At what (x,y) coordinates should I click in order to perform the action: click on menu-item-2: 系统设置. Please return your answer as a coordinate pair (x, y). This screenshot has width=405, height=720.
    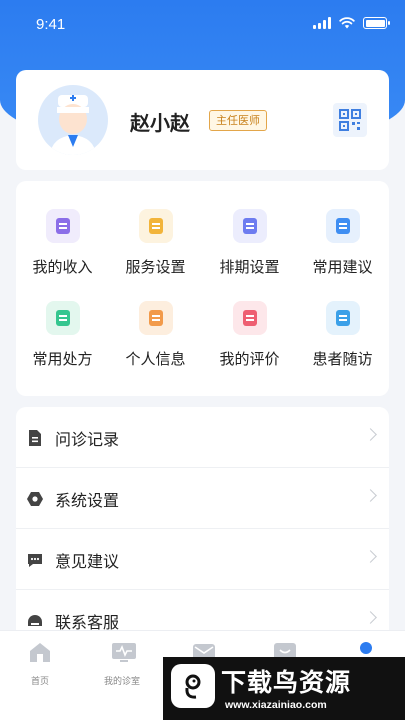
    Looking at the image, I should click on (202, 498).